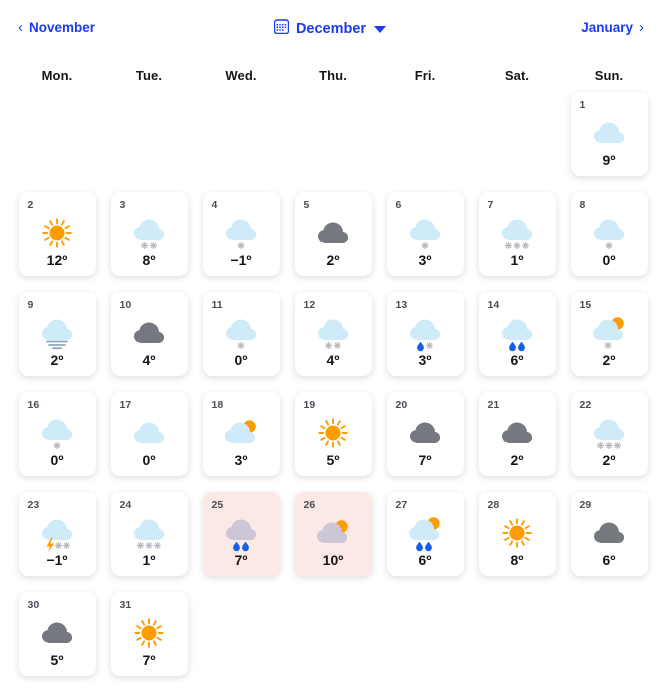 The height and width of the screenshot is (692, 660). I want to click on day-card: 6 3º, so click(425, 234).